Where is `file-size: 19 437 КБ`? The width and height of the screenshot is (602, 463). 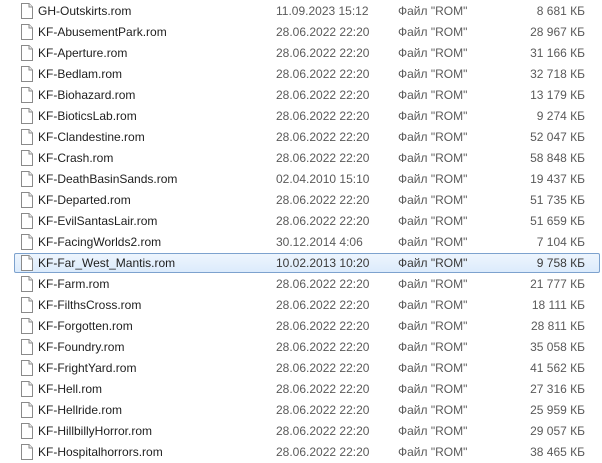
file-size: 19 437 КБ is located at coordinates (557, 179).